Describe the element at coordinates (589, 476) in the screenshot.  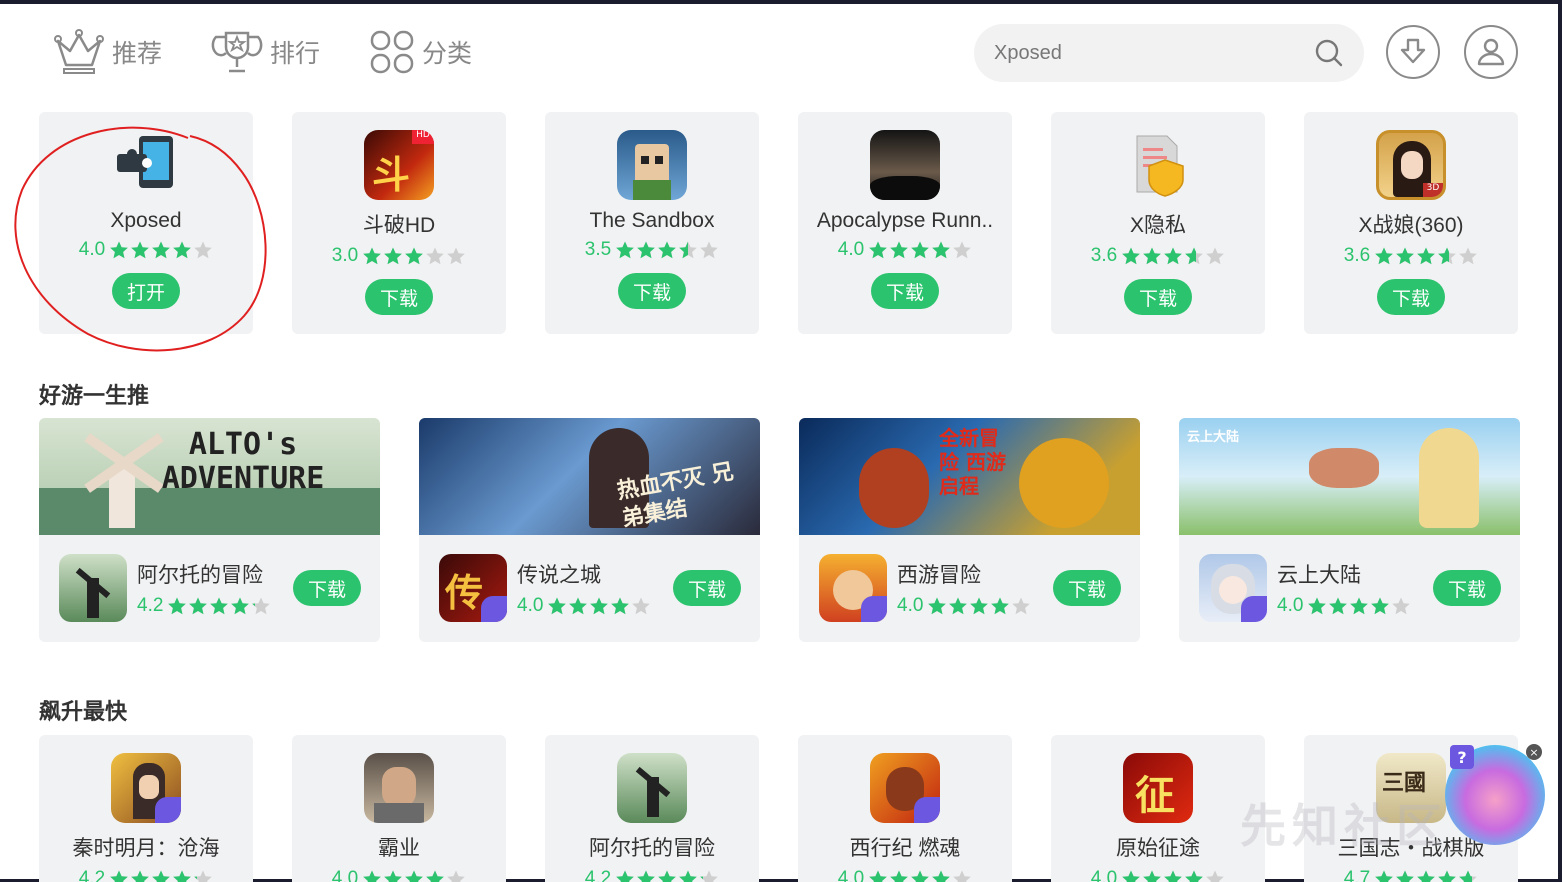
I see `banner-image: 热血不灭 兄弟集结` at that location.